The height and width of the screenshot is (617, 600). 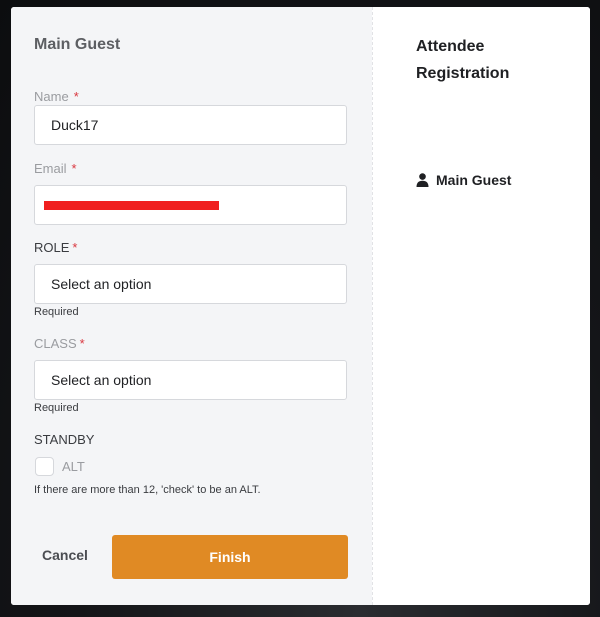 What do you see at coordinates (56, 408) in the screenshot?
I see `class-helper: Required` at bounding box center [56, 408].